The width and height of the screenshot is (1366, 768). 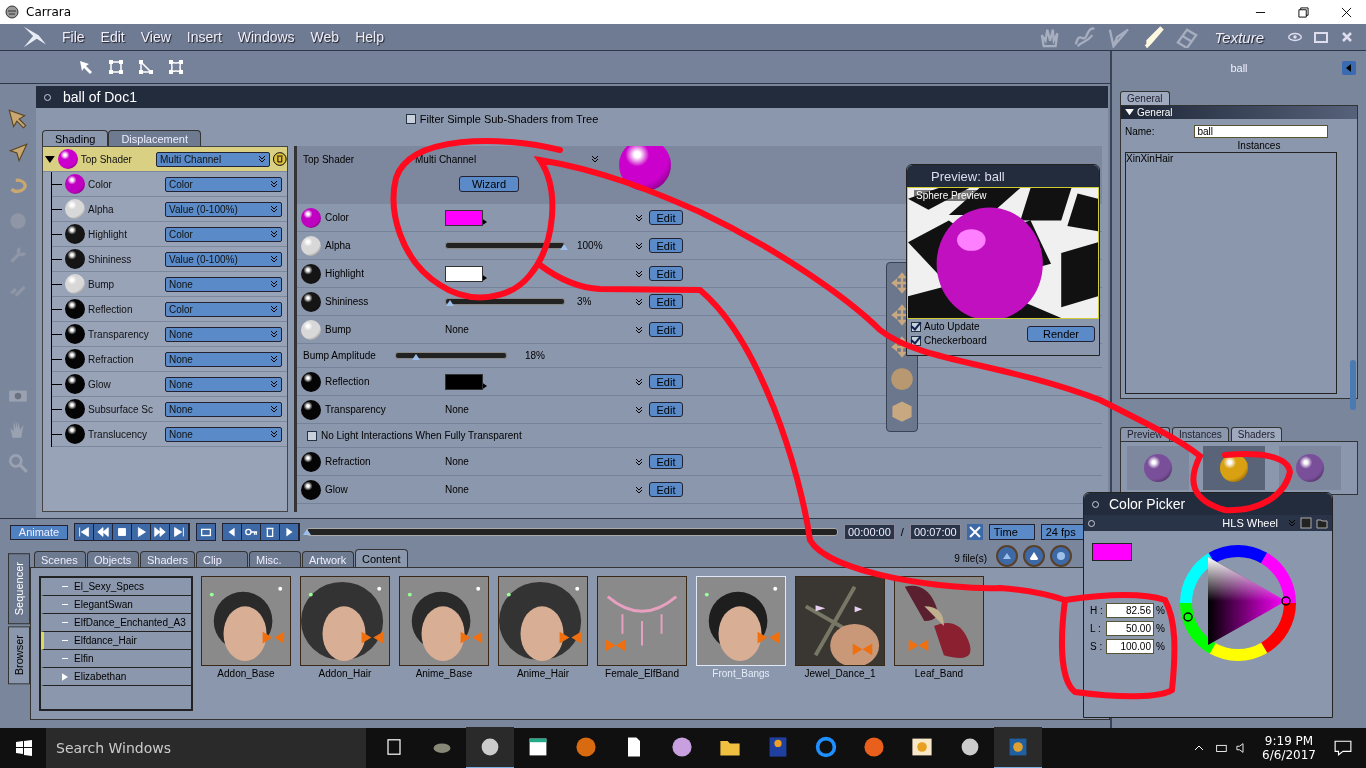 What do you see at coordinates (222, 559) in the screenshot?
I see `category-tab: Clip` at bounding box center [222, 559].